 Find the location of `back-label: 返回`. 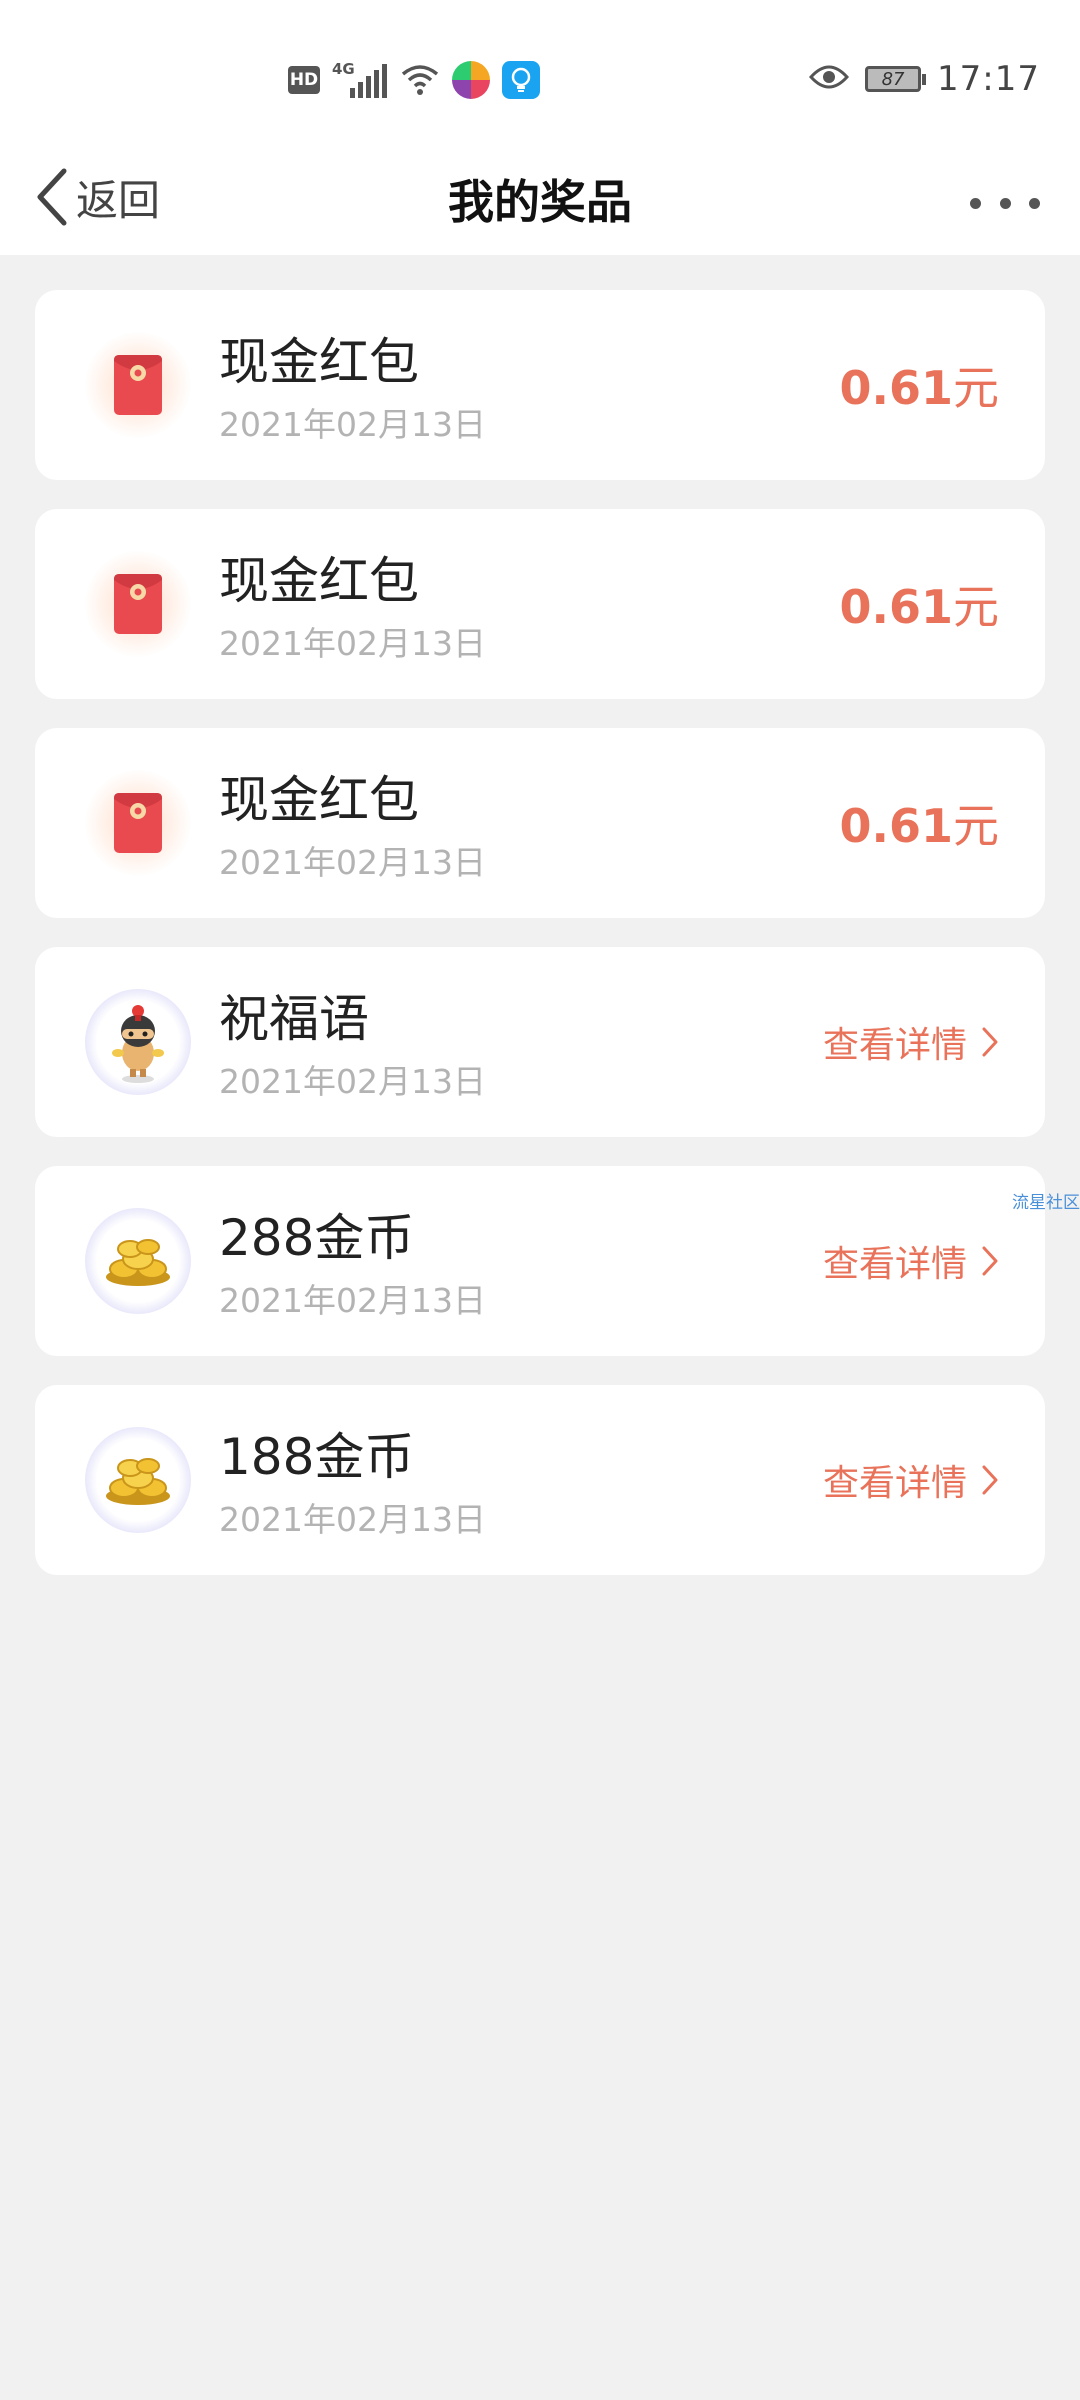

back-label: 返回 is located at coordinates (118, 200).